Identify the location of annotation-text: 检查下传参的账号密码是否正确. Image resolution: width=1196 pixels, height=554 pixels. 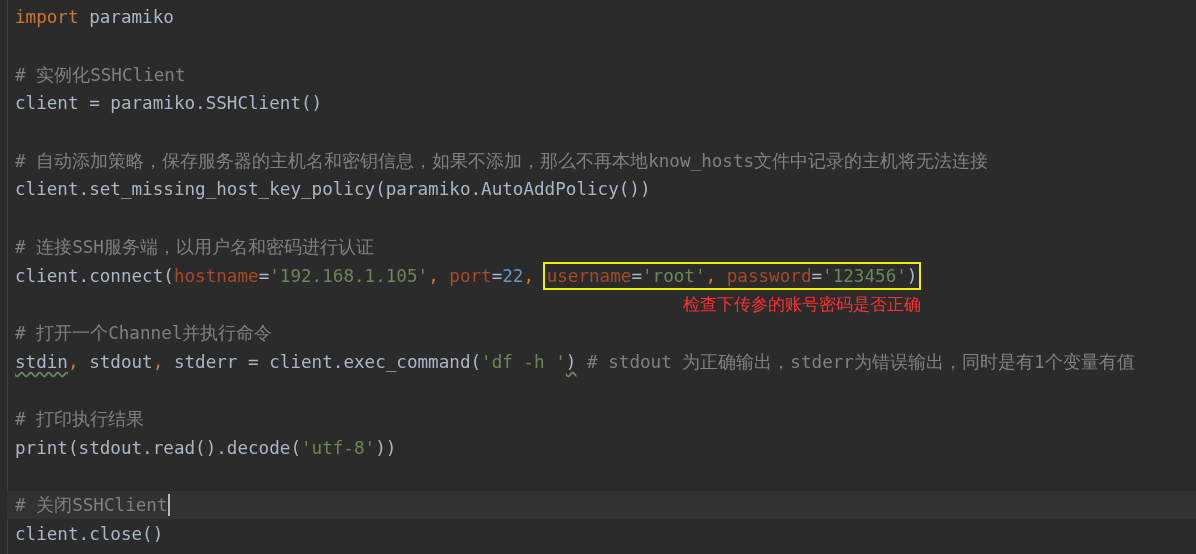
(802, 304).